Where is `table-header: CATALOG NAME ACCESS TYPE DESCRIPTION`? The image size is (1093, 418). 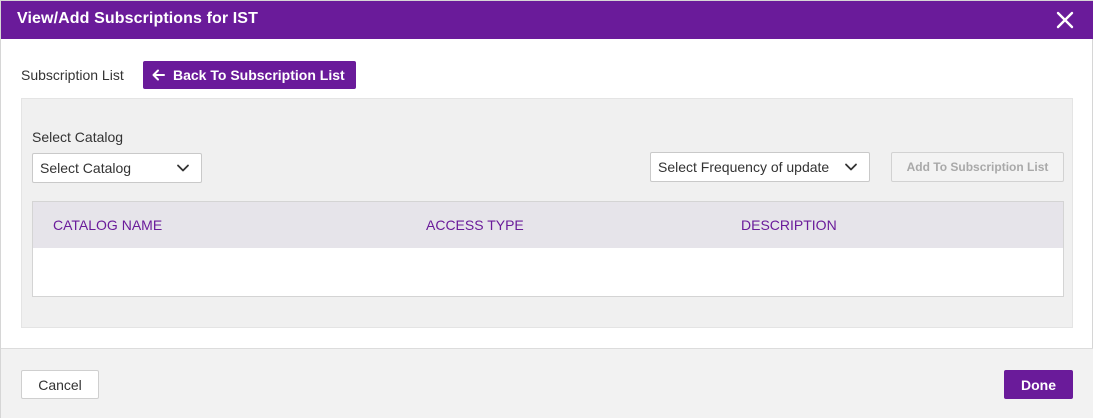 table-header: CATALOG NAME ACCESS TYPE DESCRIPTION is located at coordinates (548, 225).